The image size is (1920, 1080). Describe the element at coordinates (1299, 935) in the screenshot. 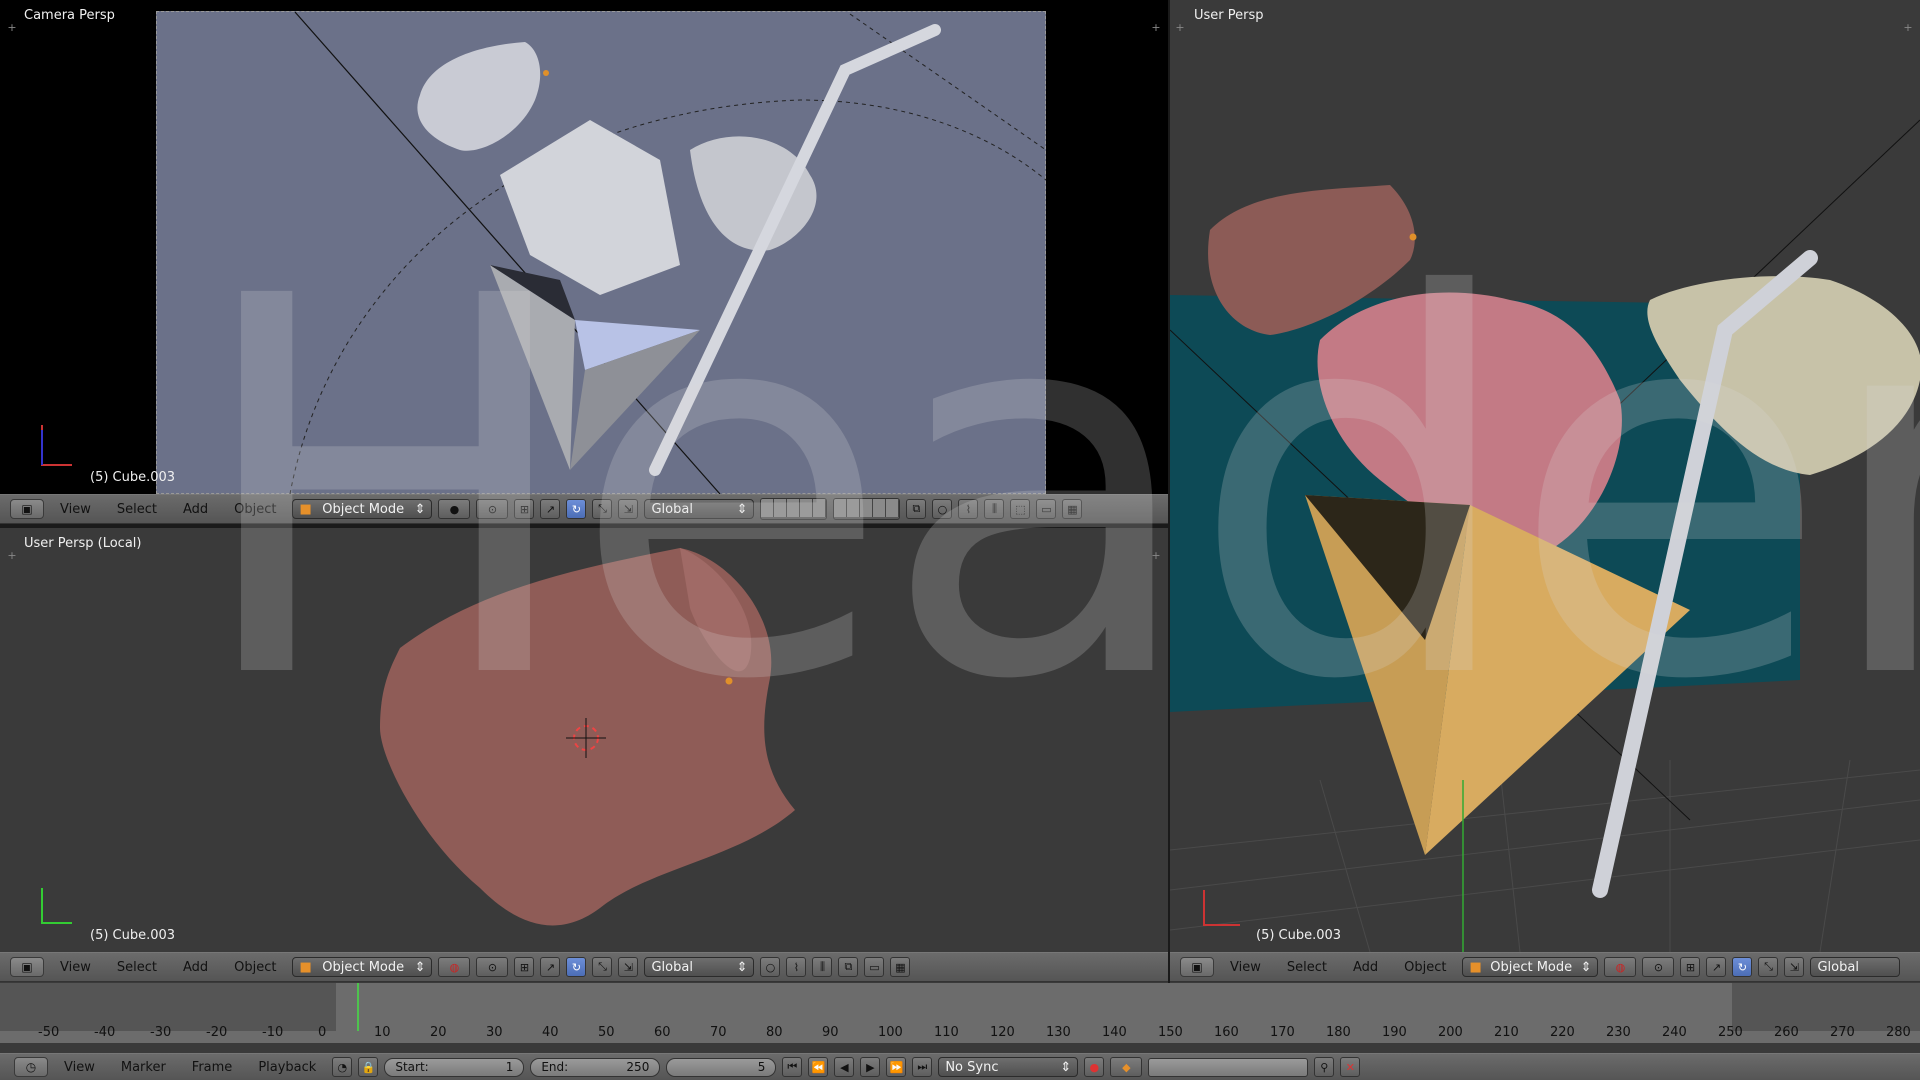

I see `active-object-label: (5) Cube.003` at that location.